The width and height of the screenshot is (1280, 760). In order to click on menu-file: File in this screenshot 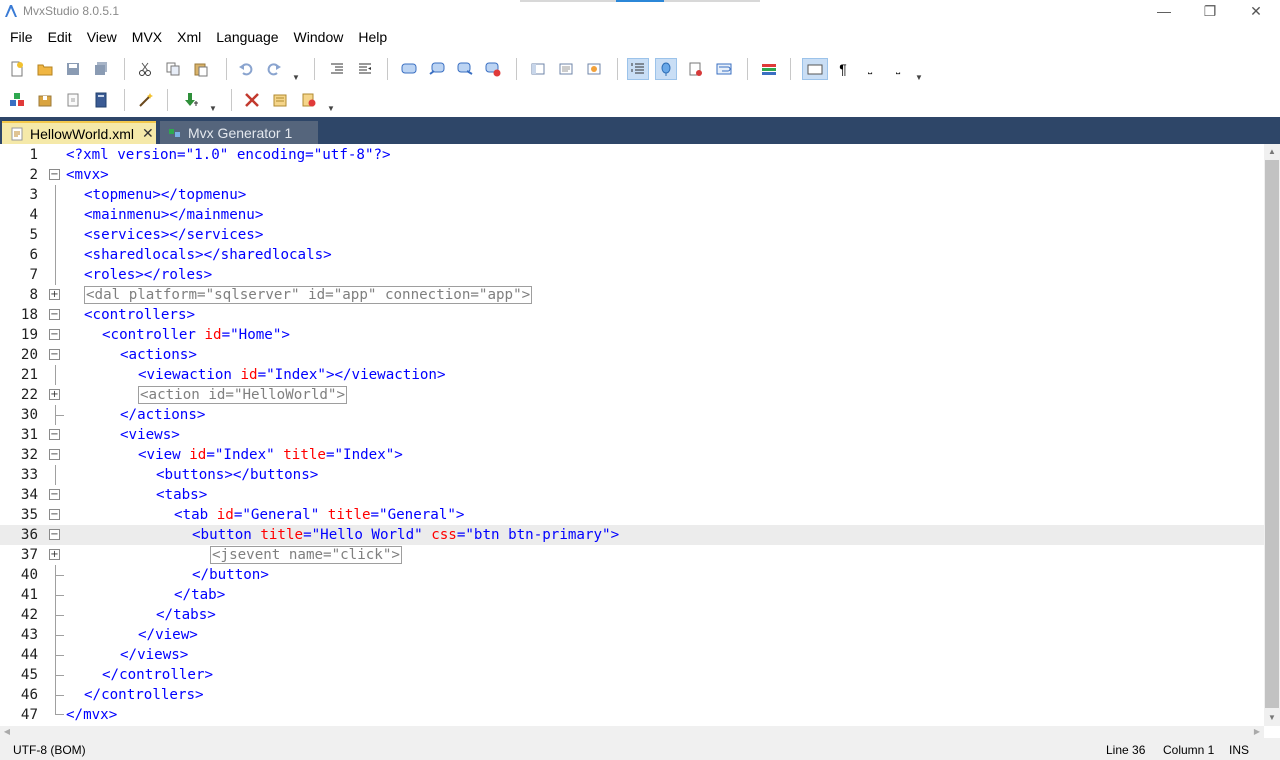, I will do `click(21, 38)`.